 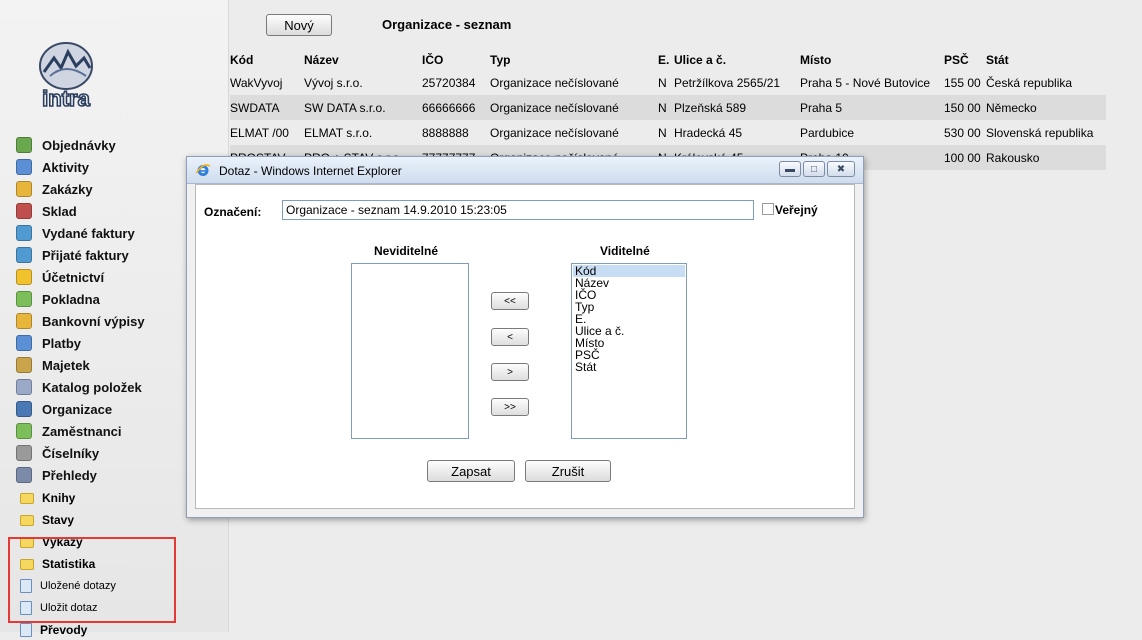 What do you see at coordinates (363, 107) in the screenshot?
I see `table-cell: SW DATA s.r.o.` at bounding box center [363, 107].